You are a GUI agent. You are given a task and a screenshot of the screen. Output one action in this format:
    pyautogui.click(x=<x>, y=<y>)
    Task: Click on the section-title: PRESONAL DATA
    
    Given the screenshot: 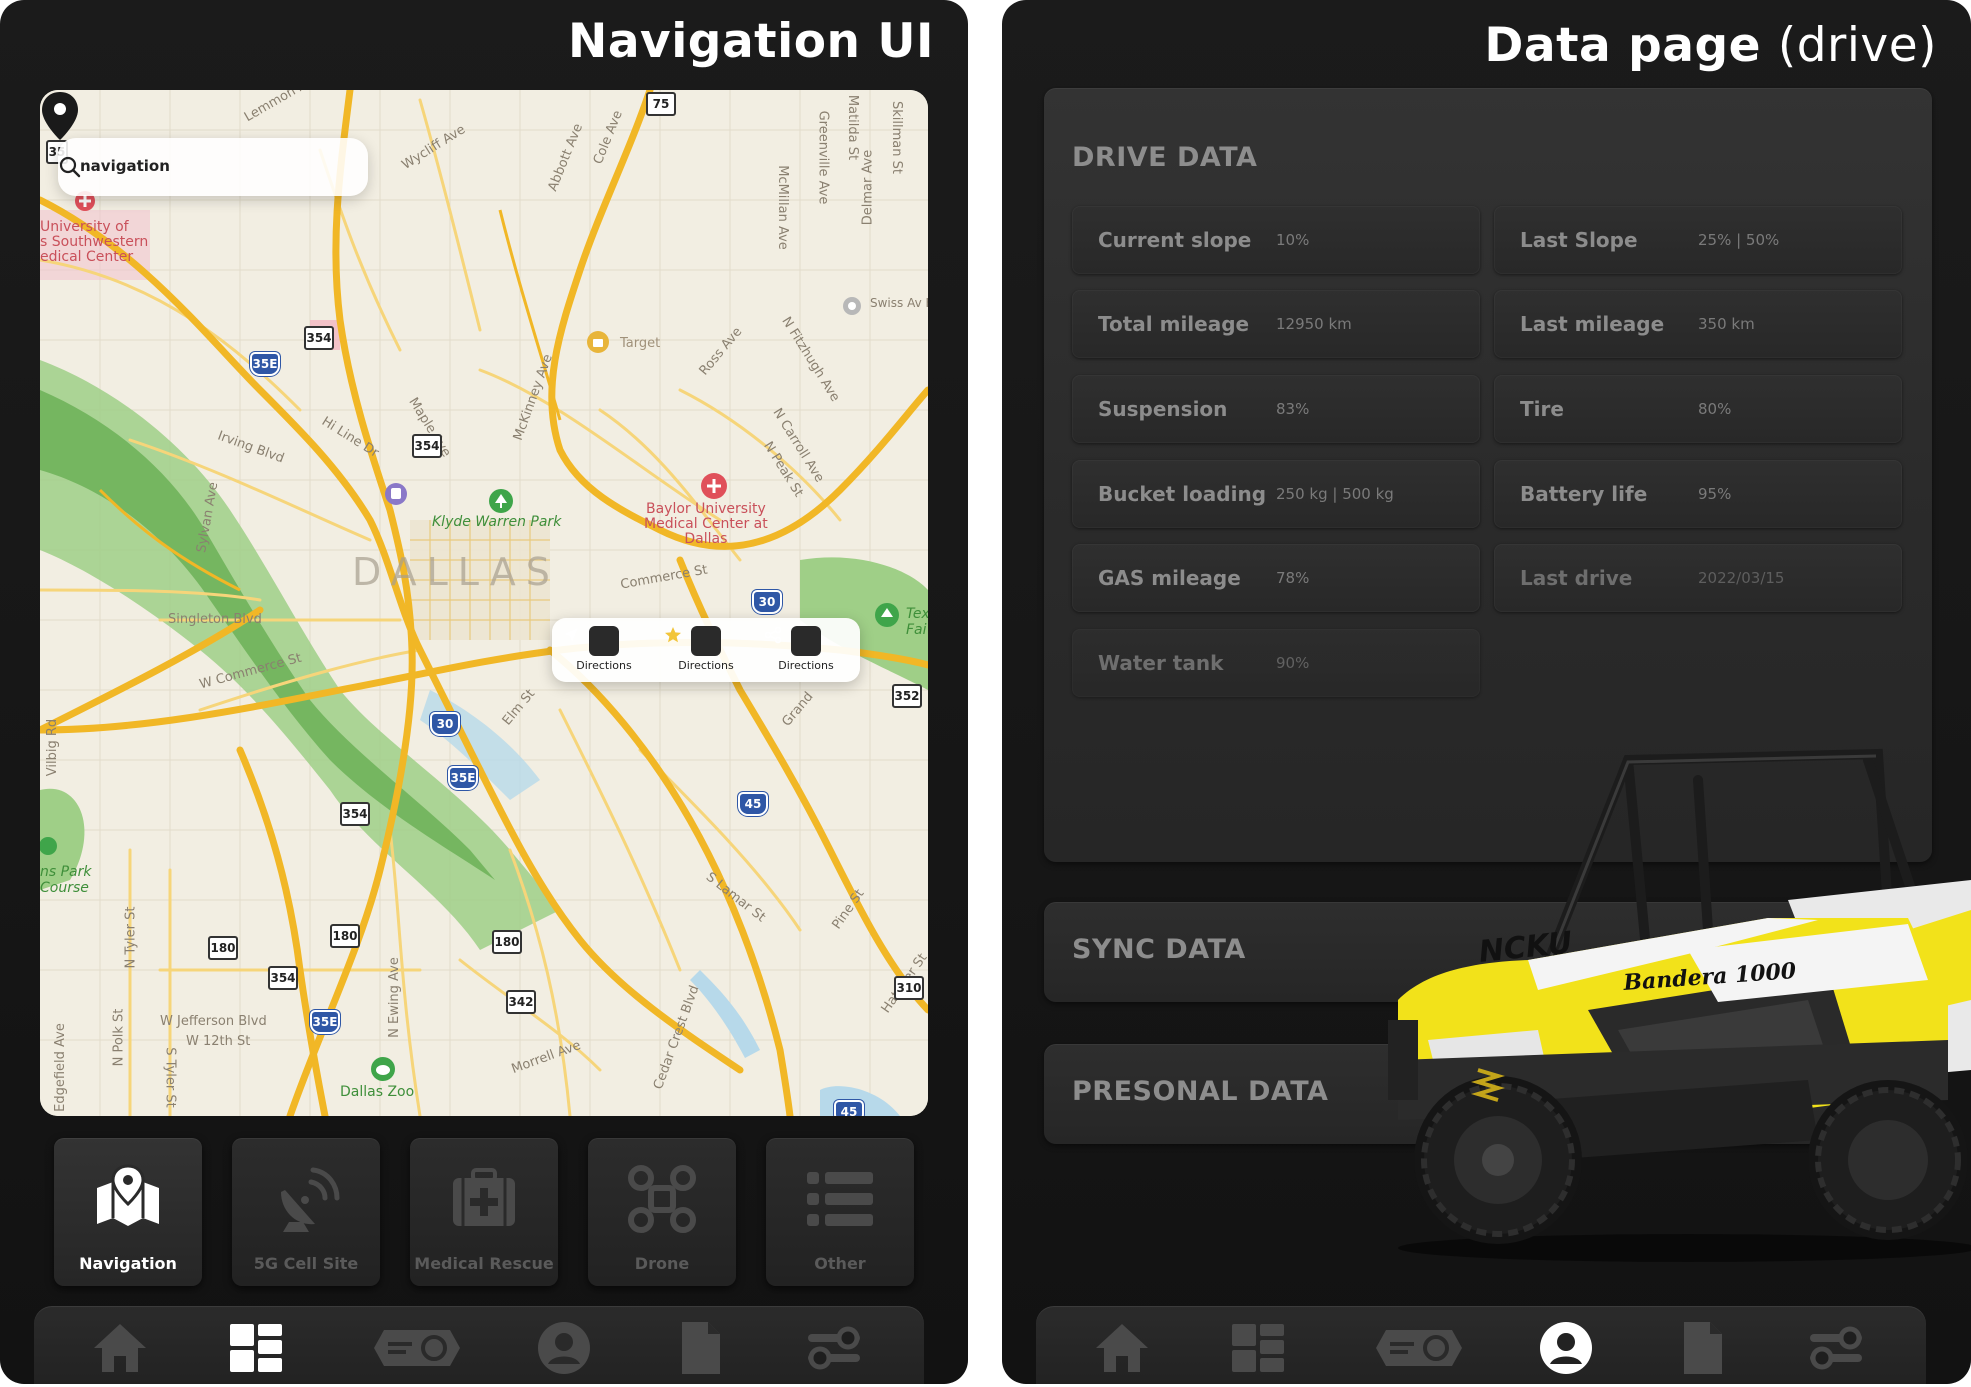 What is the action you would take?
    pyautogui.click(x=1200, y=1091)
    